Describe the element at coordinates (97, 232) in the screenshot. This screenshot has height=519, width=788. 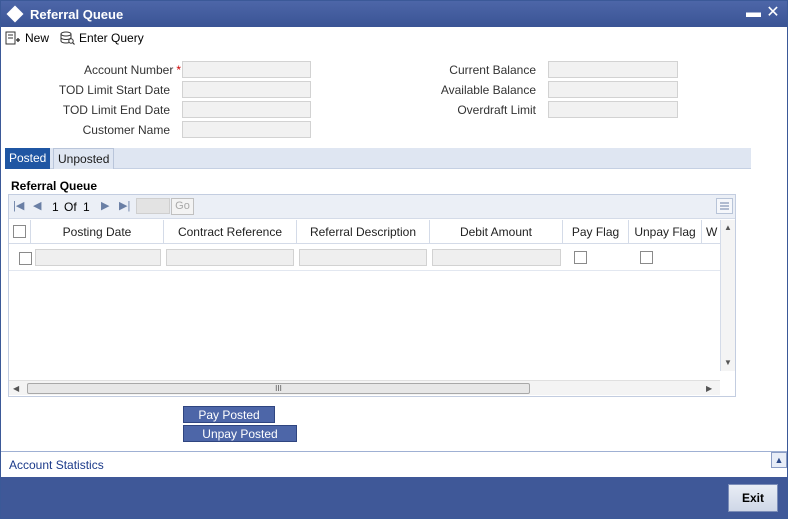
I see `column-header-posting-date: Posting Date` at that location.